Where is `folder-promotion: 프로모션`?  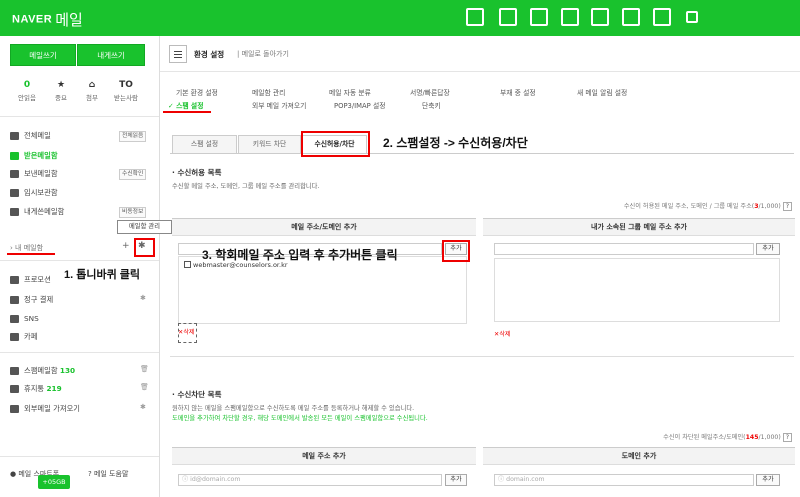
folder-promotion: 프로모션 is located at coordinates (30, 280).